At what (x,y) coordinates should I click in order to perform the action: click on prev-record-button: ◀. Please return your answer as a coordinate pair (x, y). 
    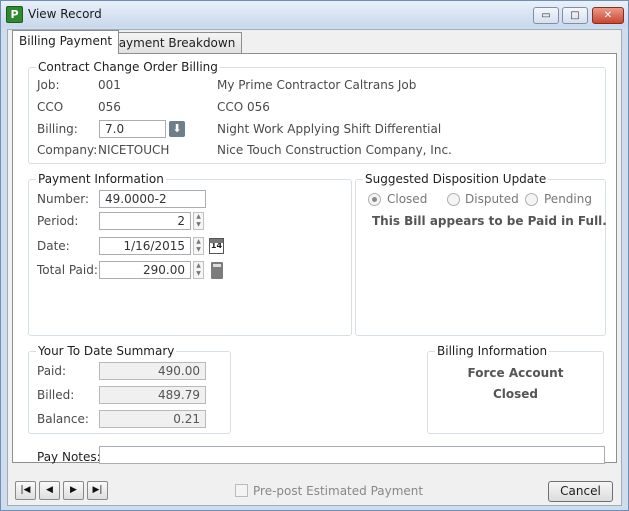
    Looking at the image, I should click on (49, 490).